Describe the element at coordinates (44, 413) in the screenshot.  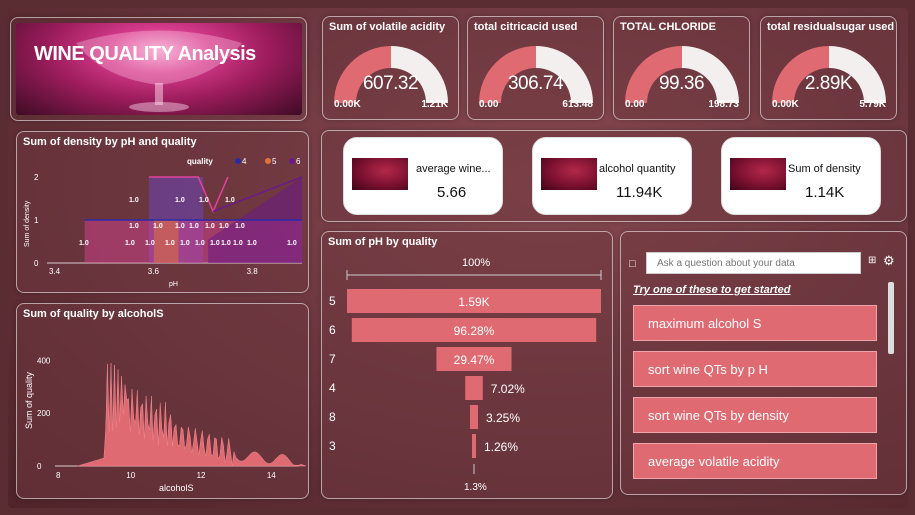
I see `y-tick-label: 200` at that location.